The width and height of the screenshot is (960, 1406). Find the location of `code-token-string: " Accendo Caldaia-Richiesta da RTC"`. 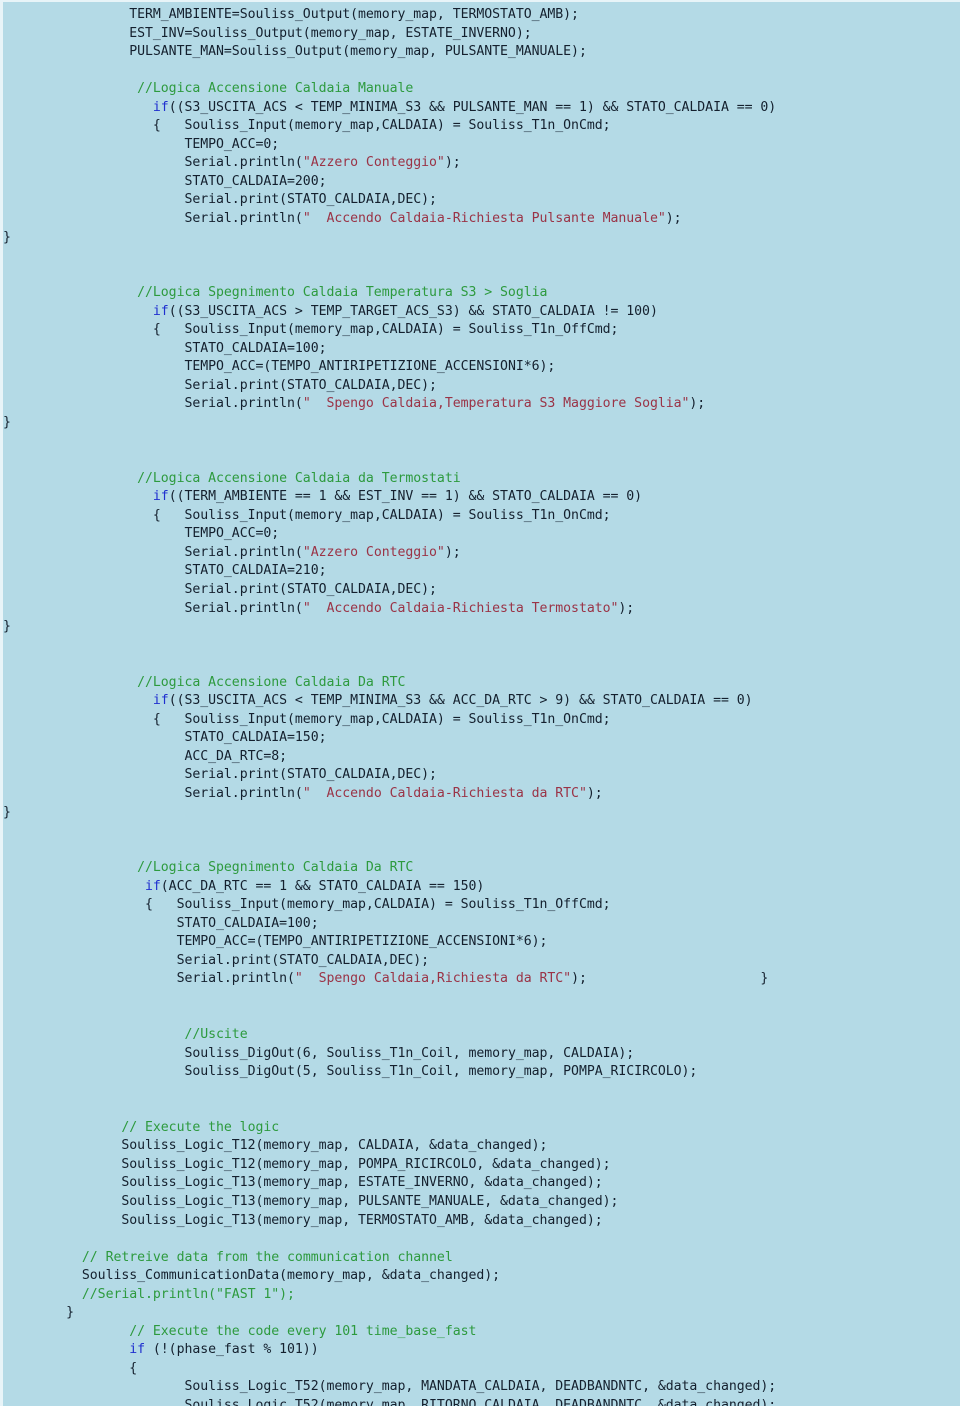

code-token-string: " Accendo Caldaia-Richiesta da RTC" is located at coordinates (444, 793).